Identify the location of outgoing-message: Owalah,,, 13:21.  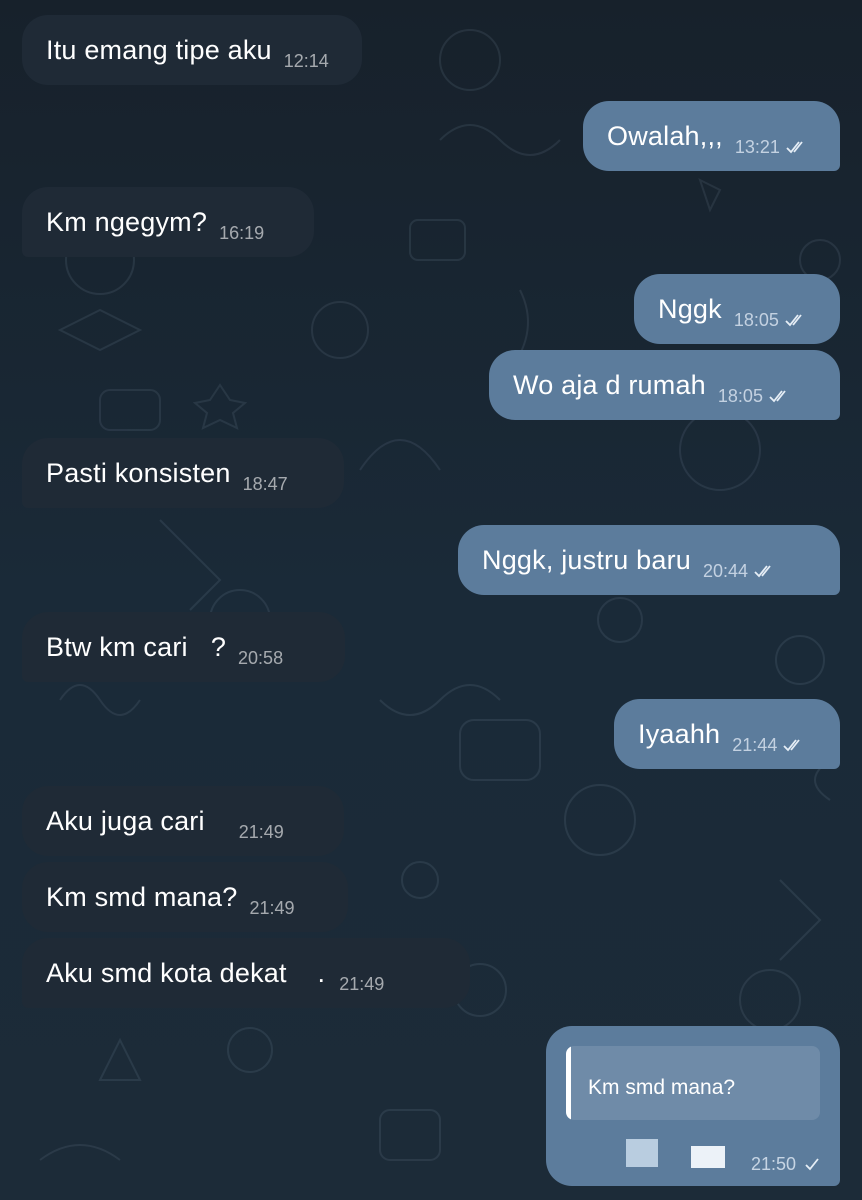
(711, 136).